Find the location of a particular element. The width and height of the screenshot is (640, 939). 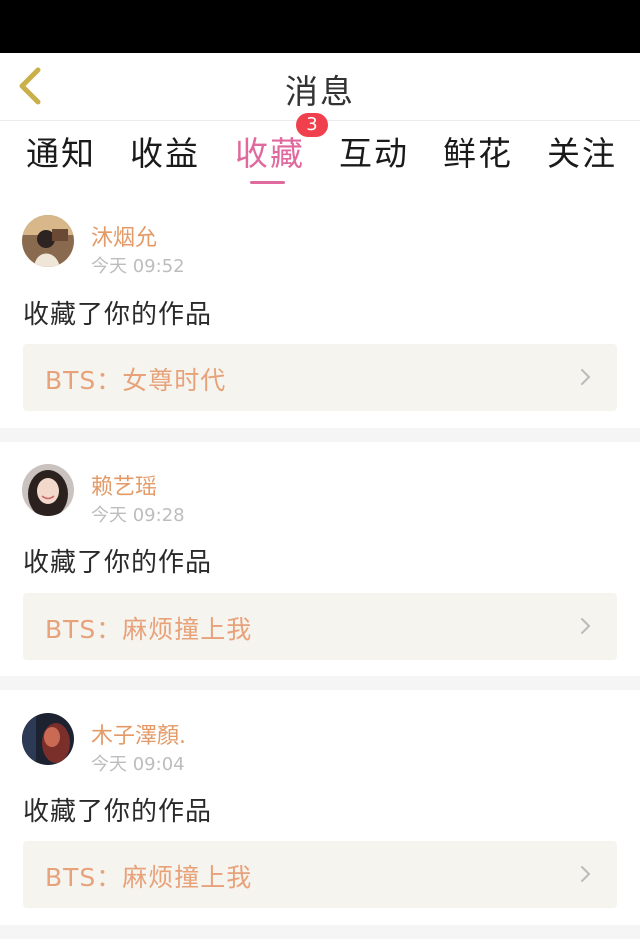

tab-earnings: 收益 is located at coordinates (165, 154).